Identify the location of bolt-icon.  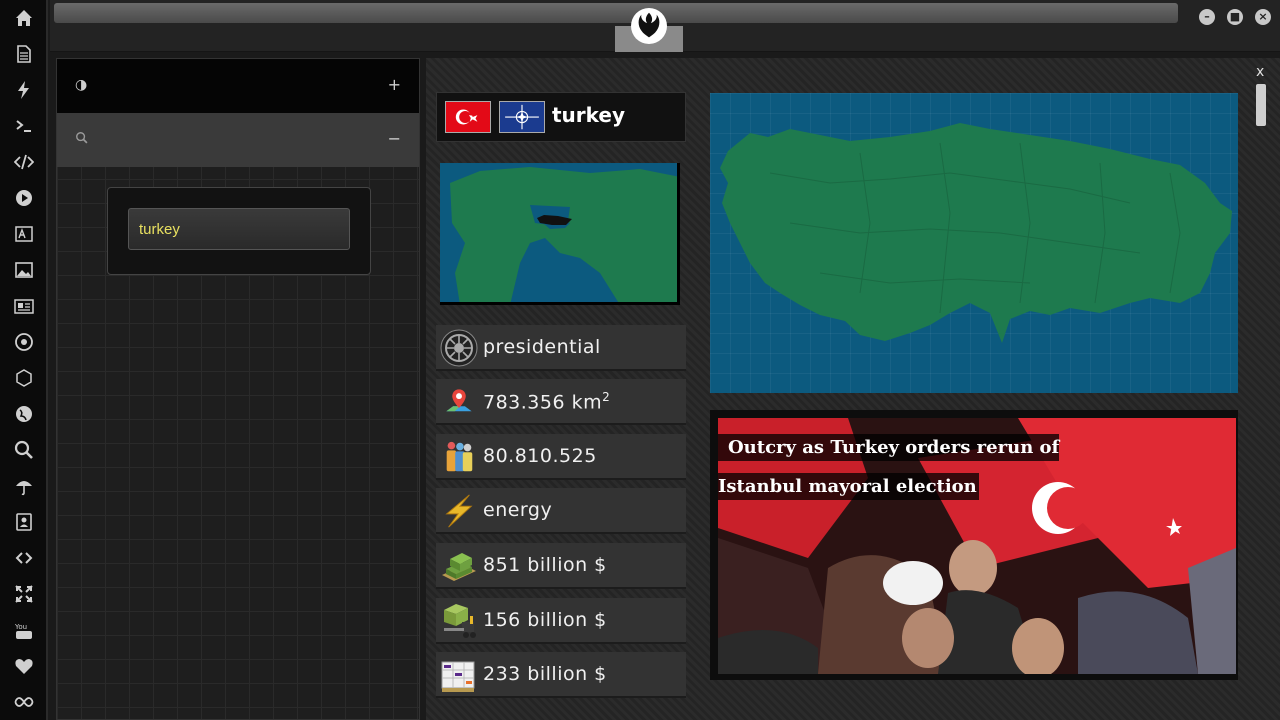
(24, 90).